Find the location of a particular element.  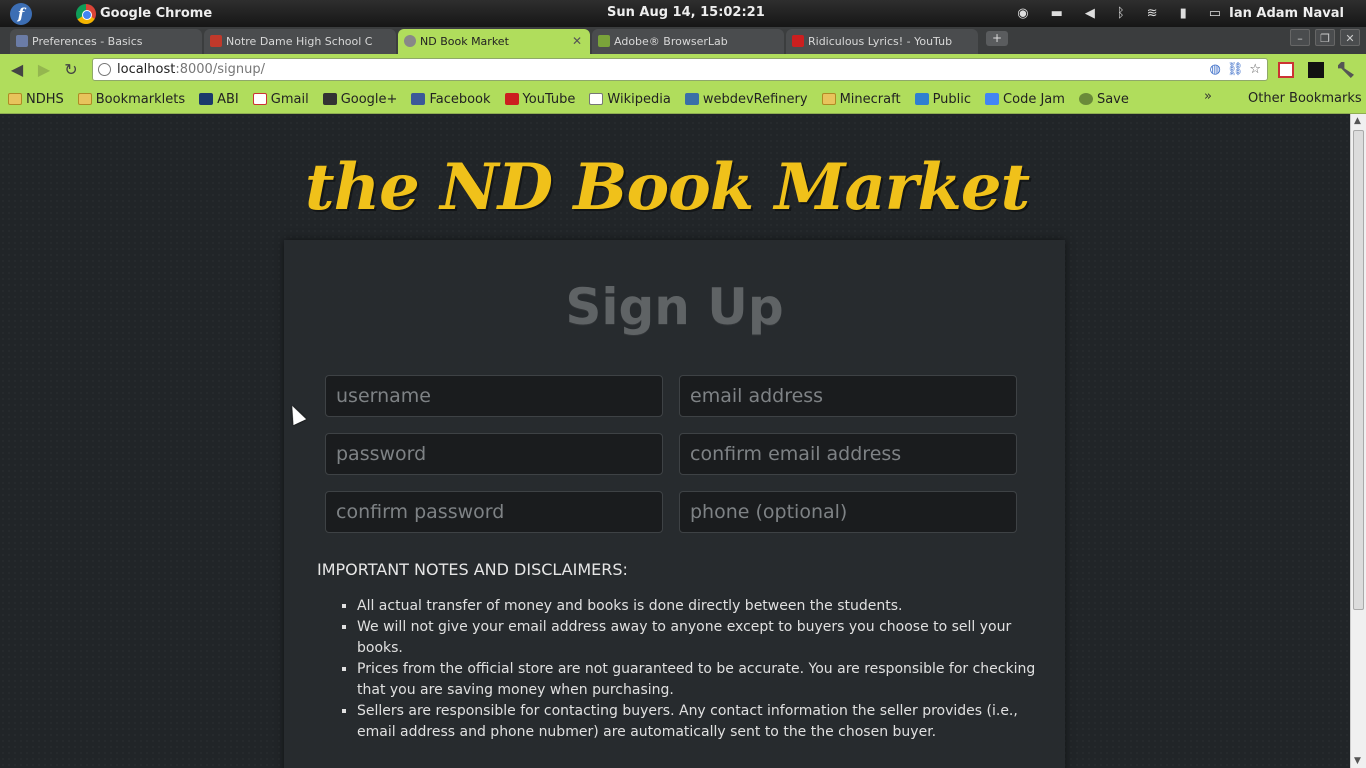

settings-wrench-icon is located at coordinates (1346, 70).